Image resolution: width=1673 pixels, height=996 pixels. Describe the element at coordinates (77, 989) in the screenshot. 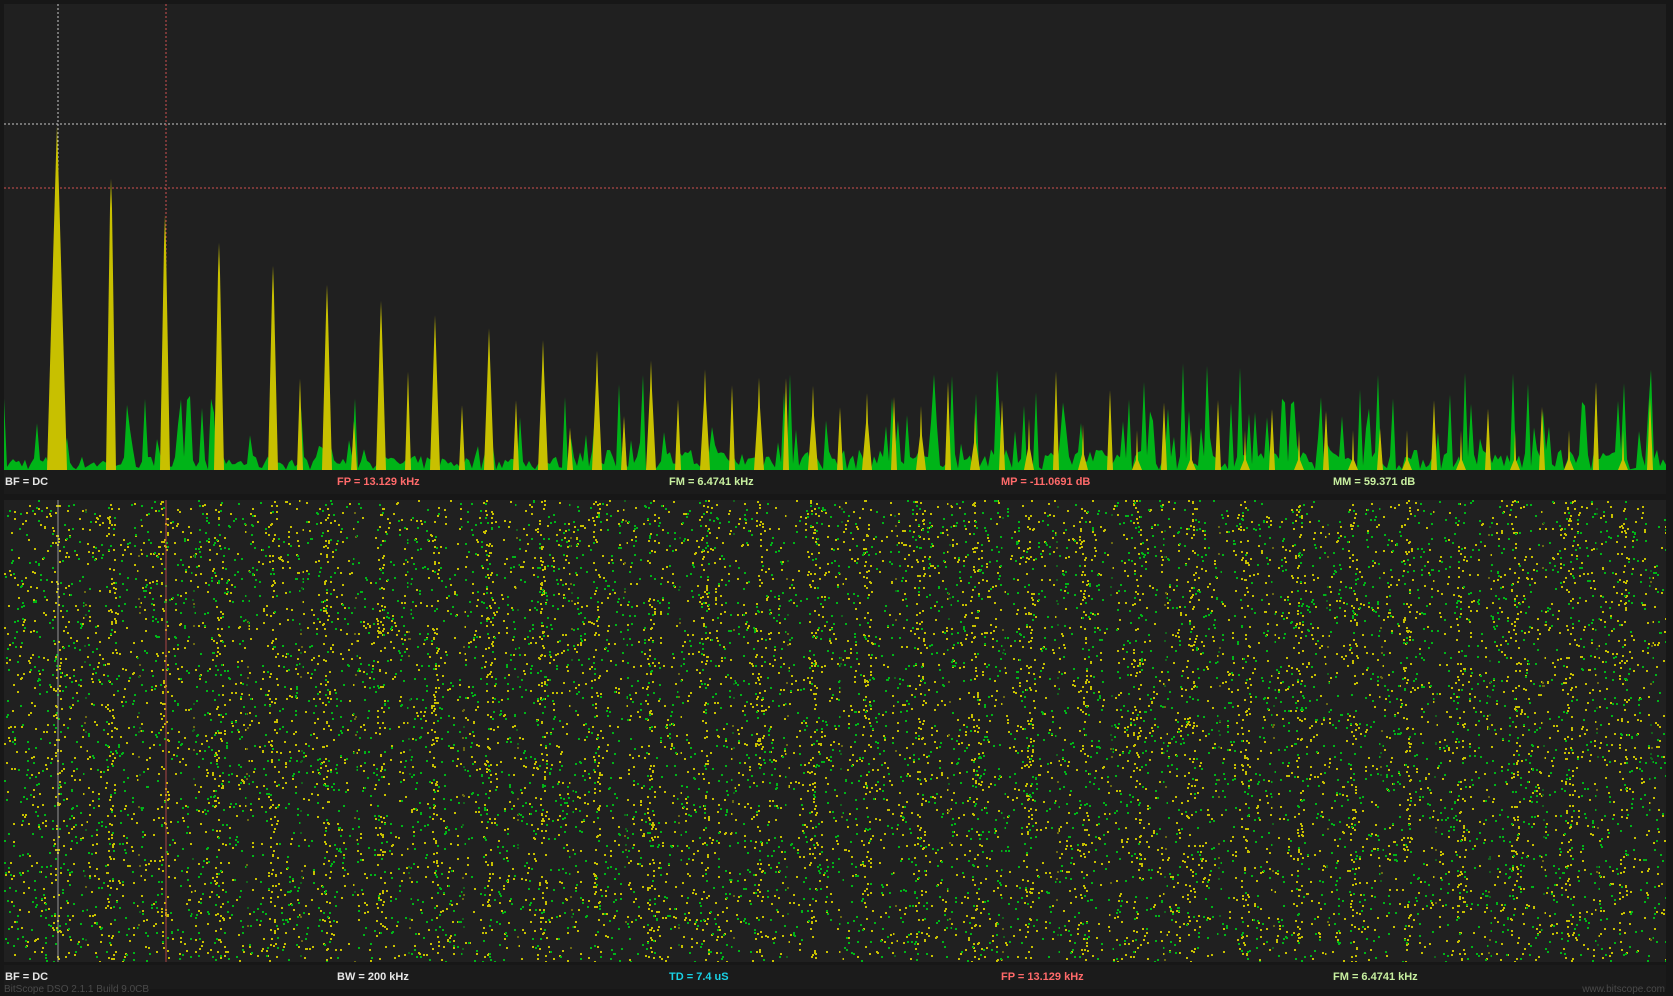

I see `app-build-label: BitScope DSO 2.1.1 Build 9.0CB` at that location.